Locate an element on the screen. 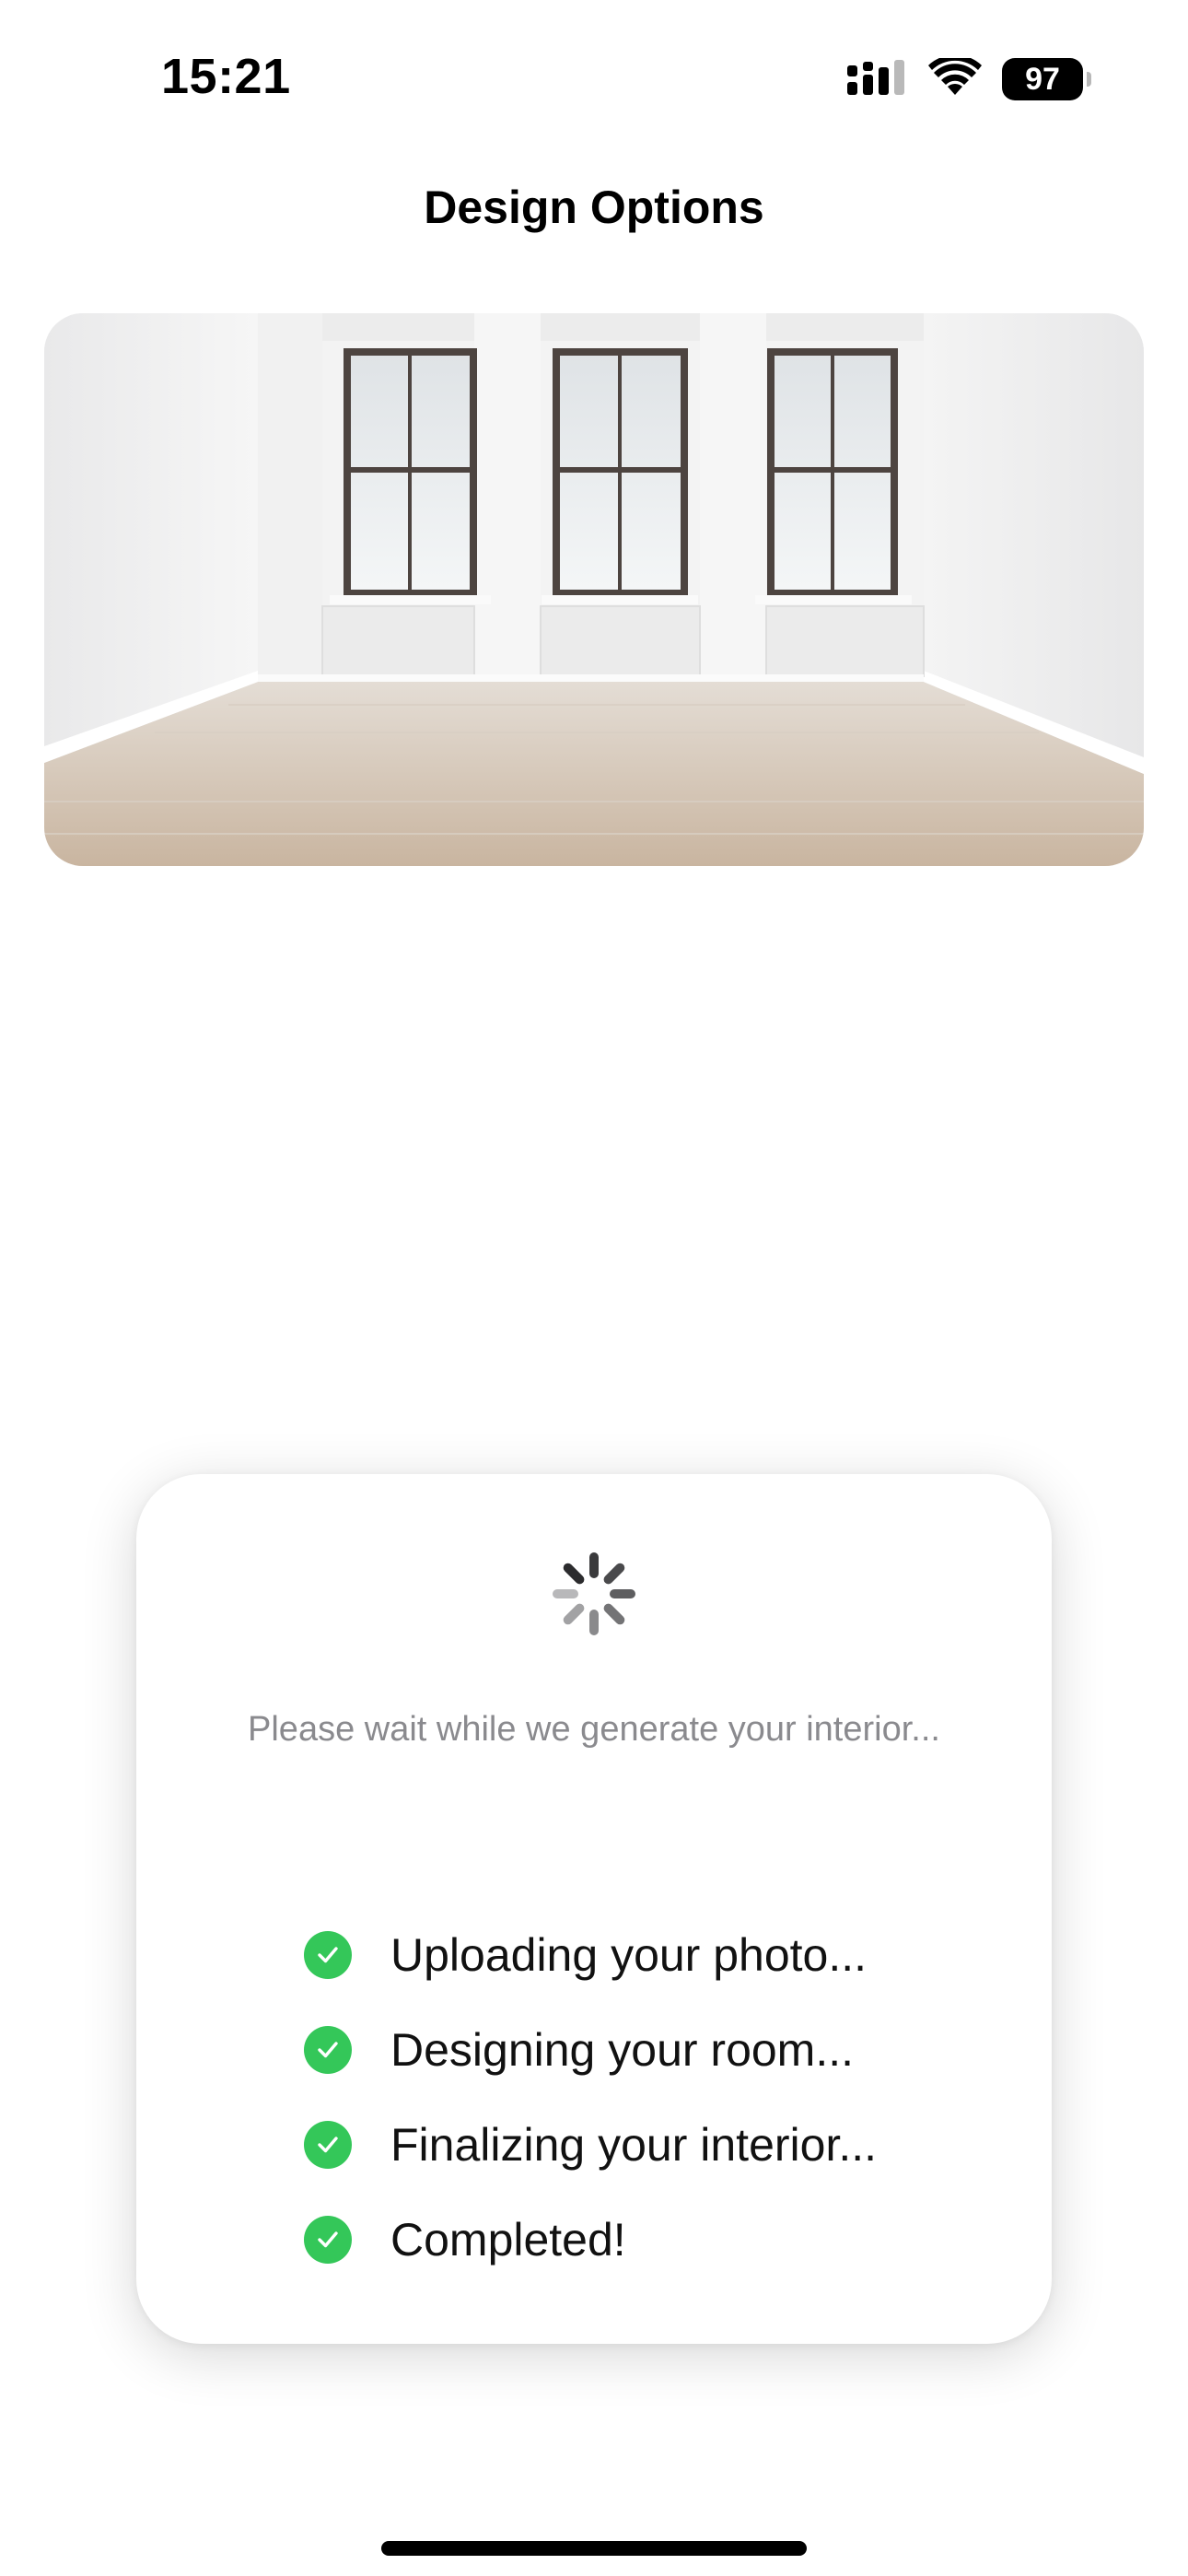  step-label: Completed! is located at coordinates (508, 2239).